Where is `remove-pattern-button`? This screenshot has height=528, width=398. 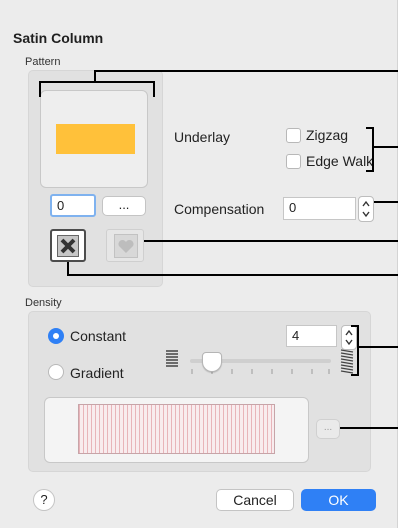
remove-pattern-button is located at coordinates (68, 245).